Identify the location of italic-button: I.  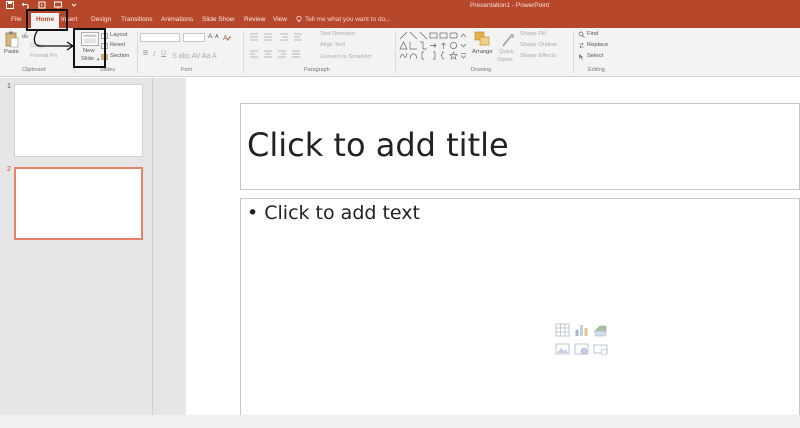
(154, 54).